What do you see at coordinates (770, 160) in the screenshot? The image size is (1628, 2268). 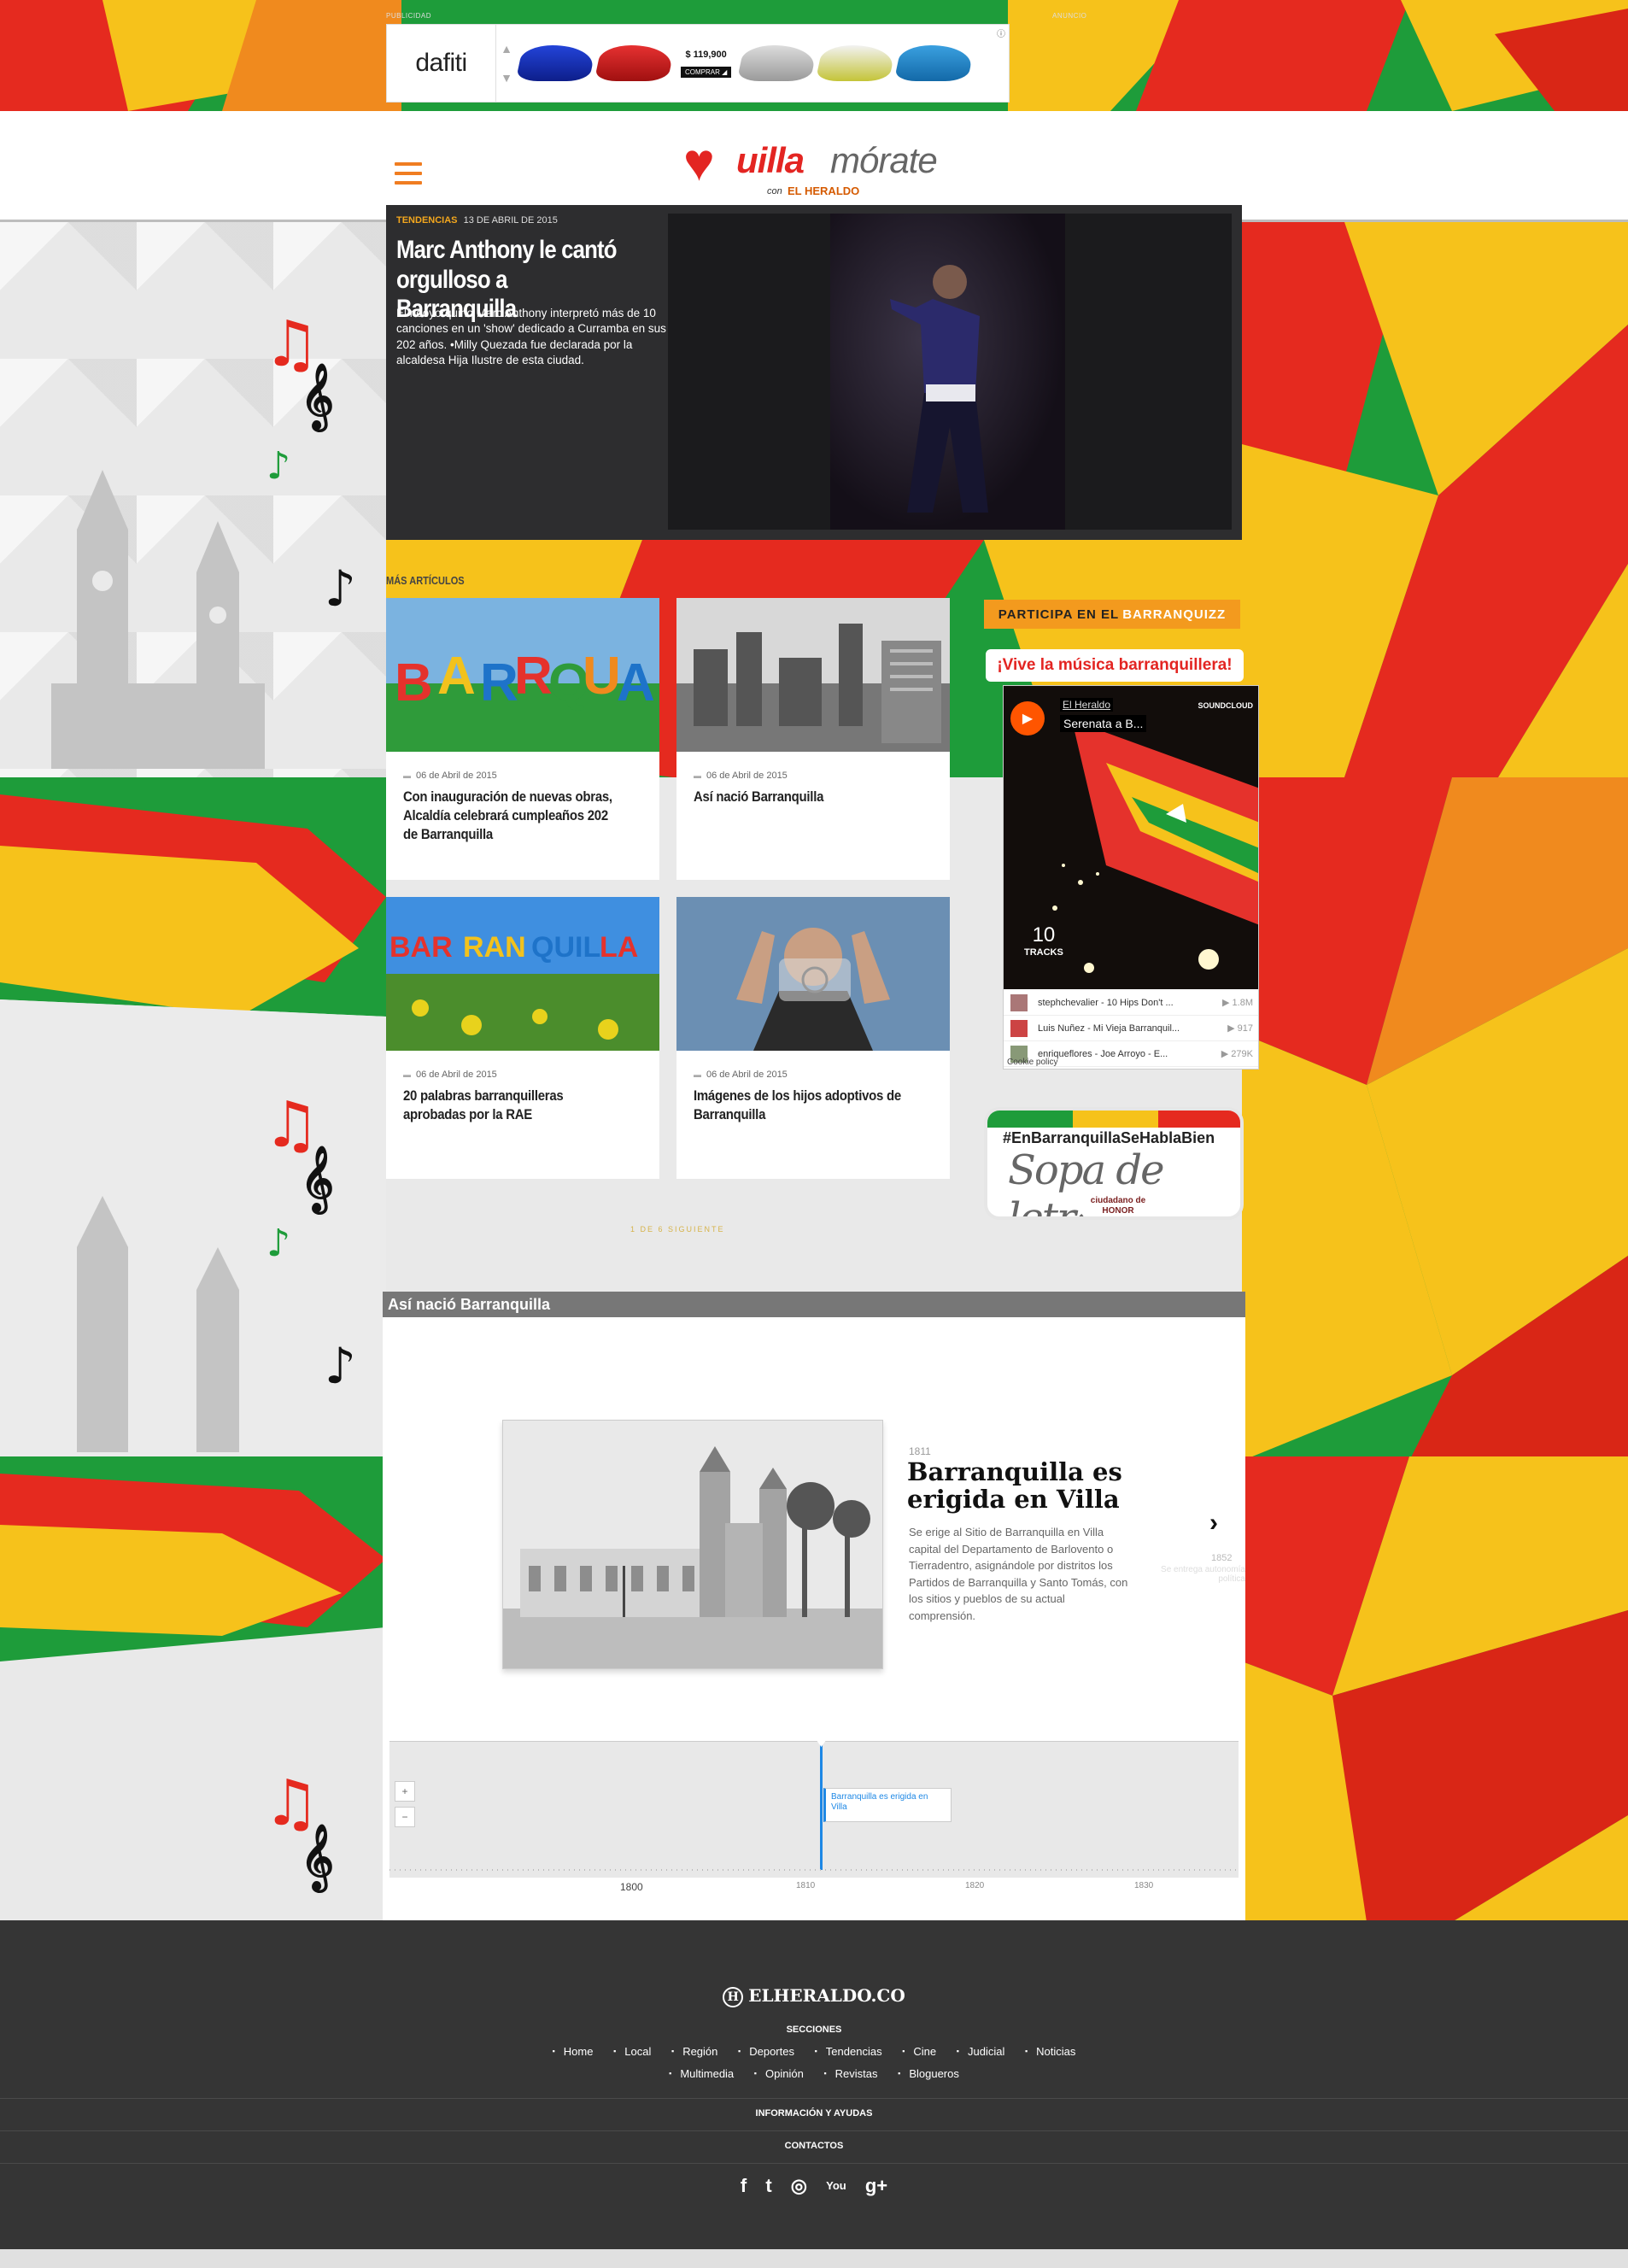 I see `logo-text-quilla: uilla` at bounding box center [770, 160].